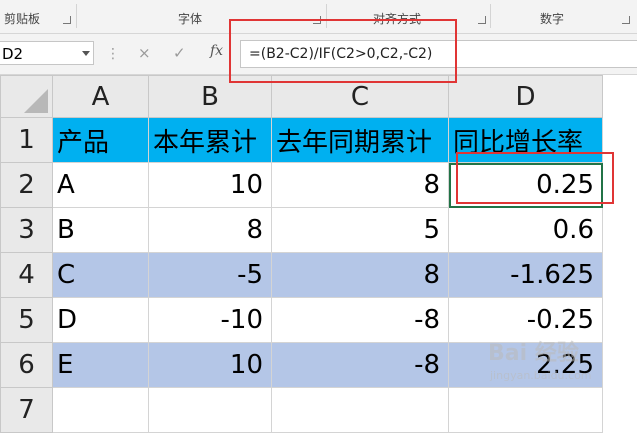 Image resolution: width=637 pixels, height=433 pixels. I want to click on formula-bar: D2 ⋮ × ✓ fx =(B2-C2)/IF(C2>0,C2,-C2), so click(318, 54).